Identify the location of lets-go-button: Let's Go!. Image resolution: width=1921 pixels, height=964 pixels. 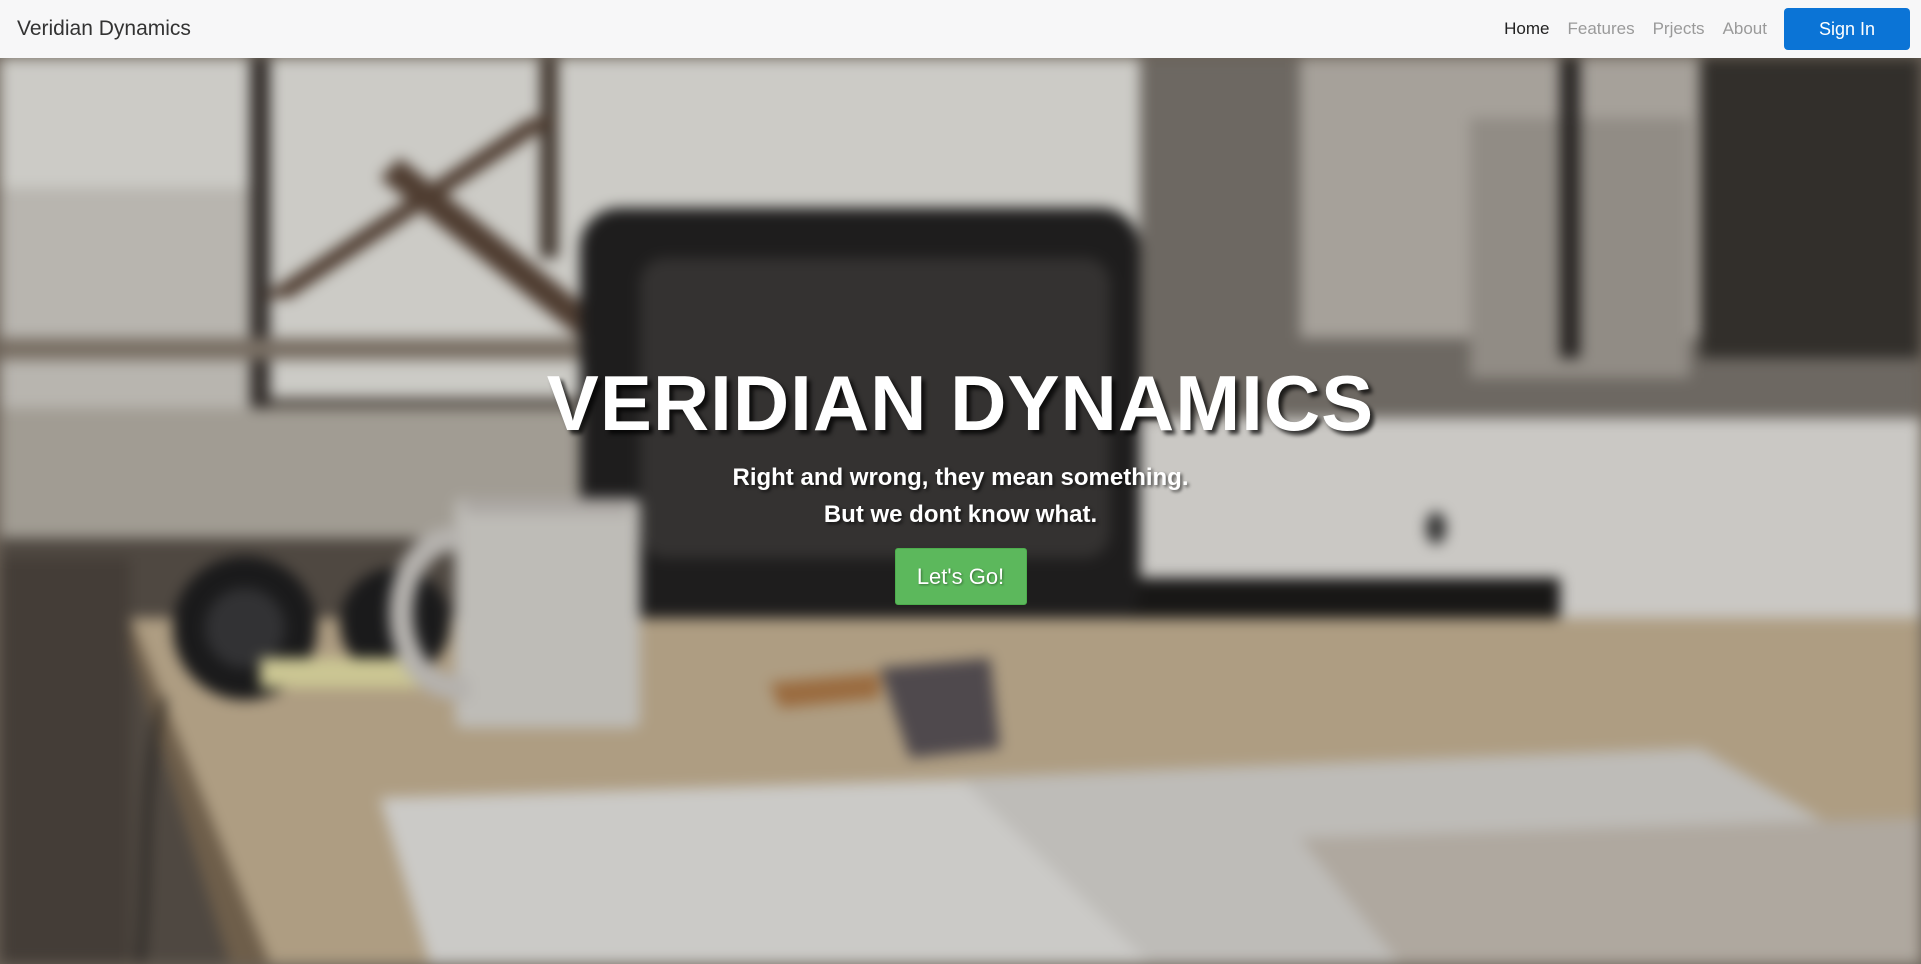
(960, 576).